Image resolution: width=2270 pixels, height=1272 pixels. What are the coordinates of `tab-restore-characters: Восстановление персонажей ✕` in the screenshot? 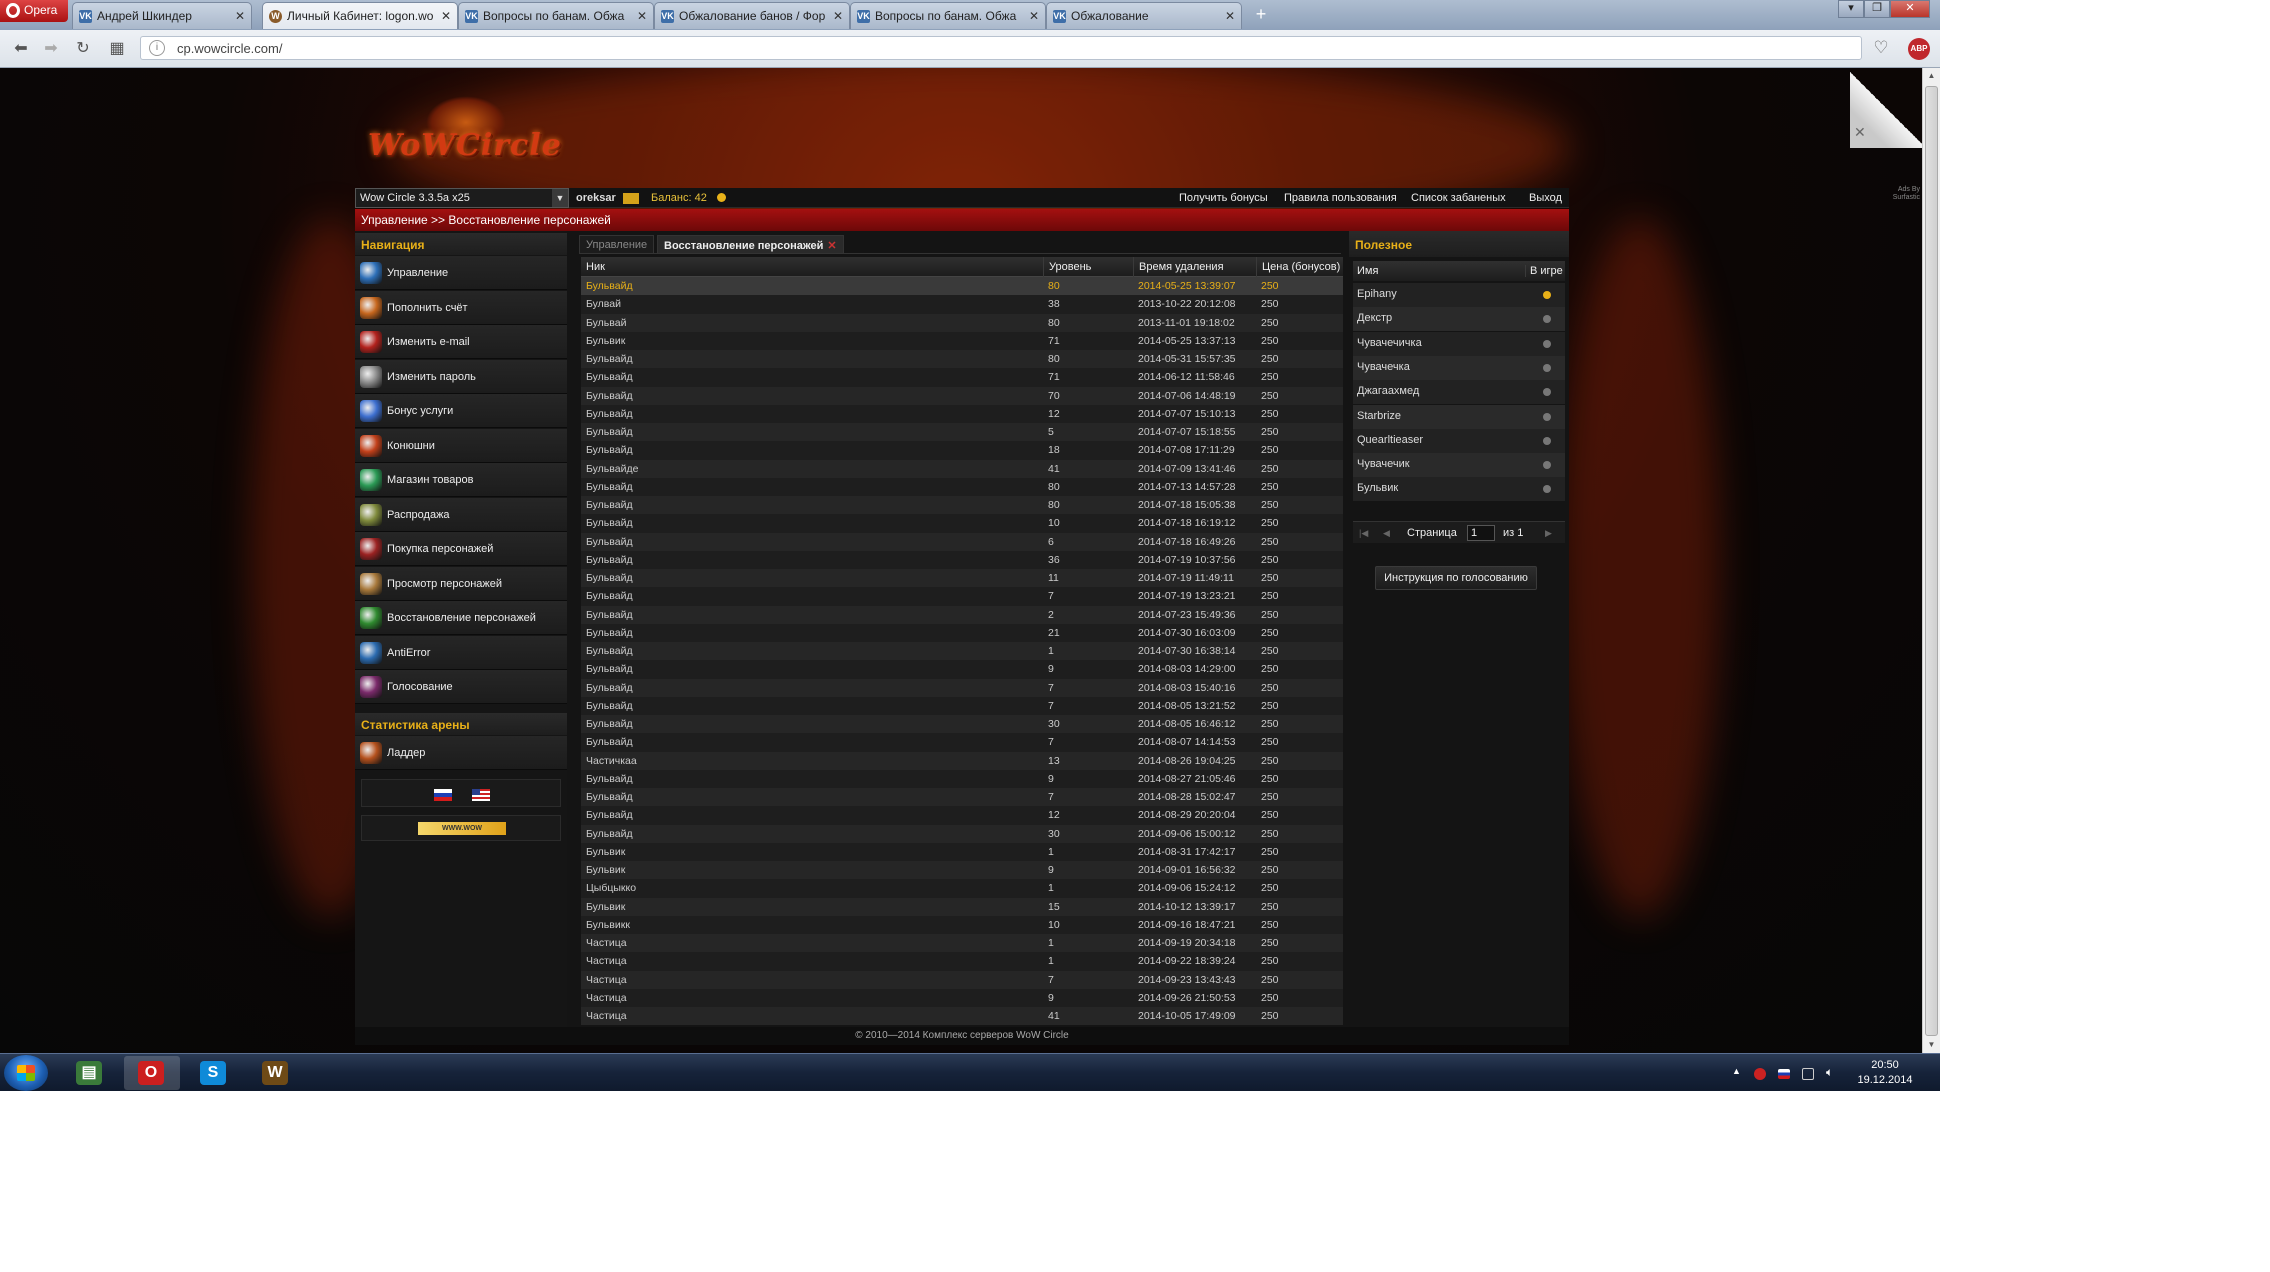 It's located at (750, 244).